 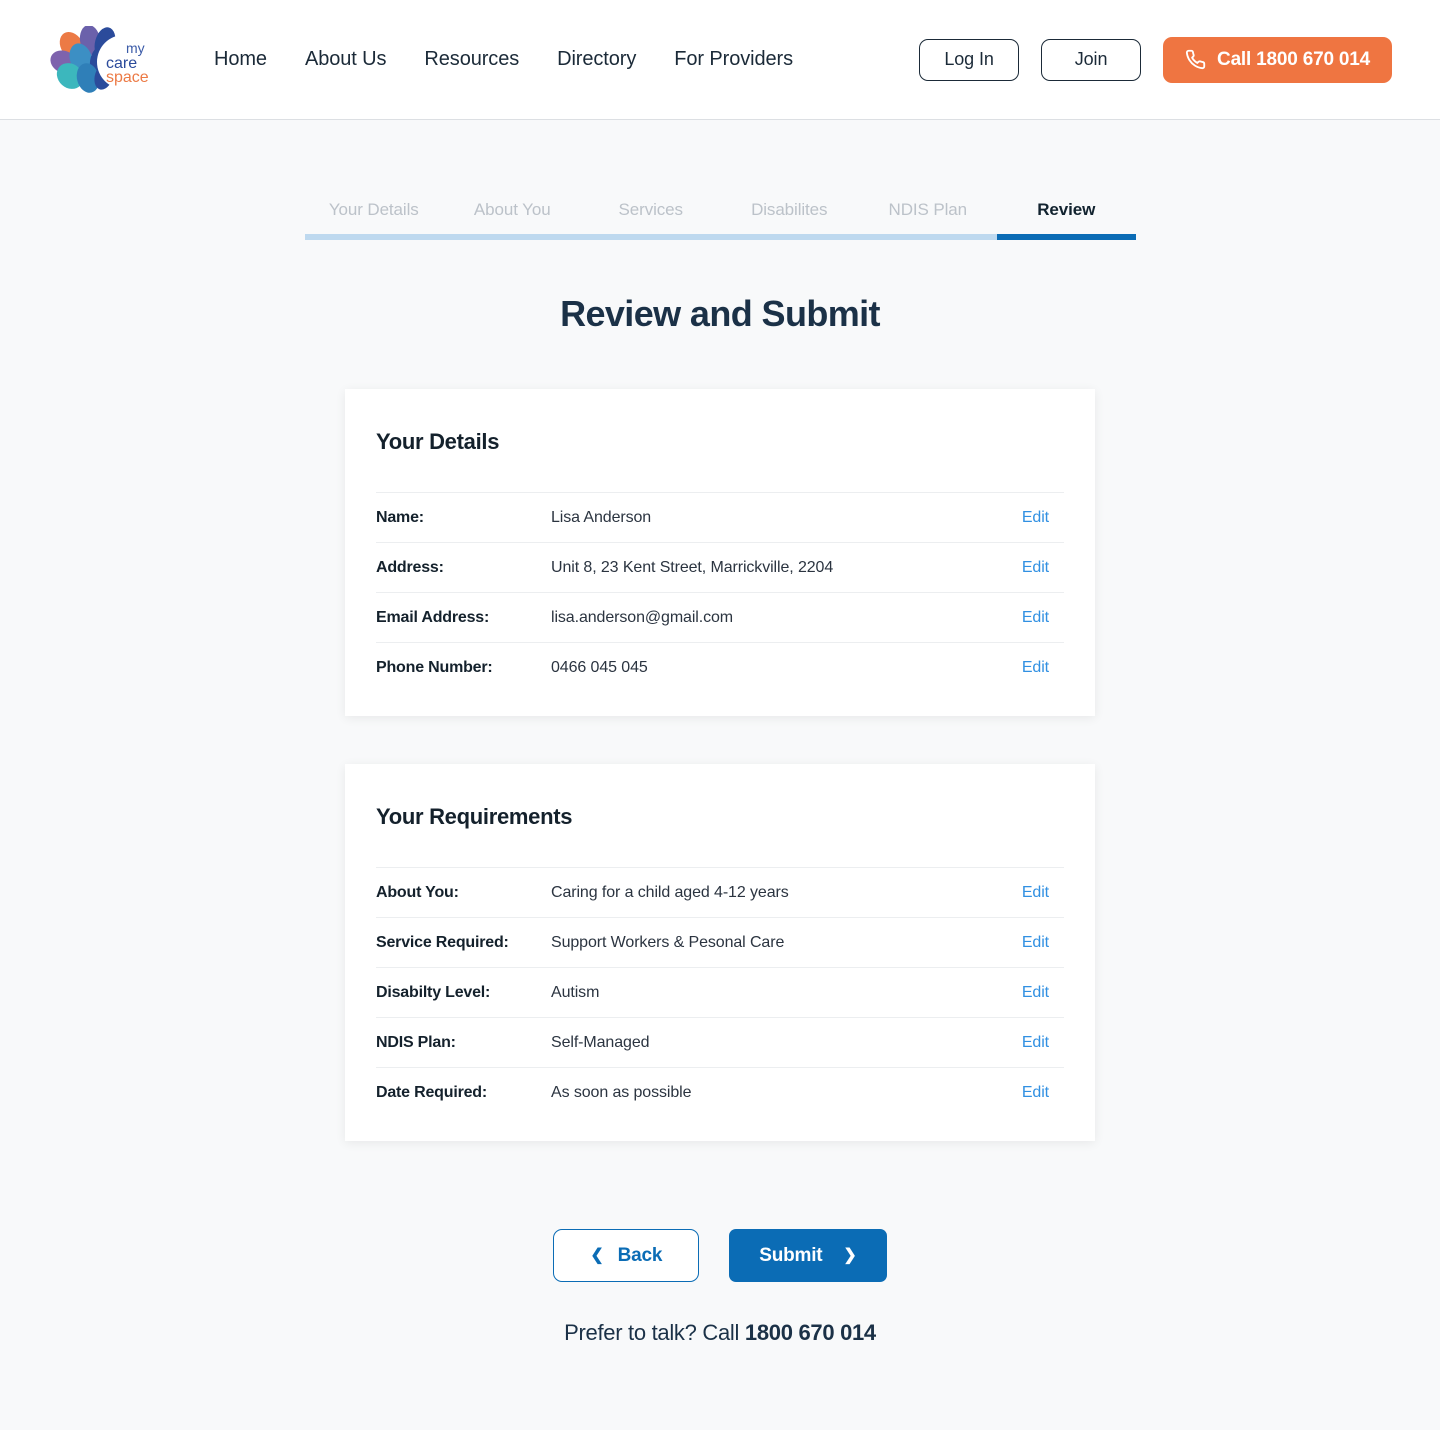 I want to click on row-label-email-address: Email Address:, so click(x=433, y=617).